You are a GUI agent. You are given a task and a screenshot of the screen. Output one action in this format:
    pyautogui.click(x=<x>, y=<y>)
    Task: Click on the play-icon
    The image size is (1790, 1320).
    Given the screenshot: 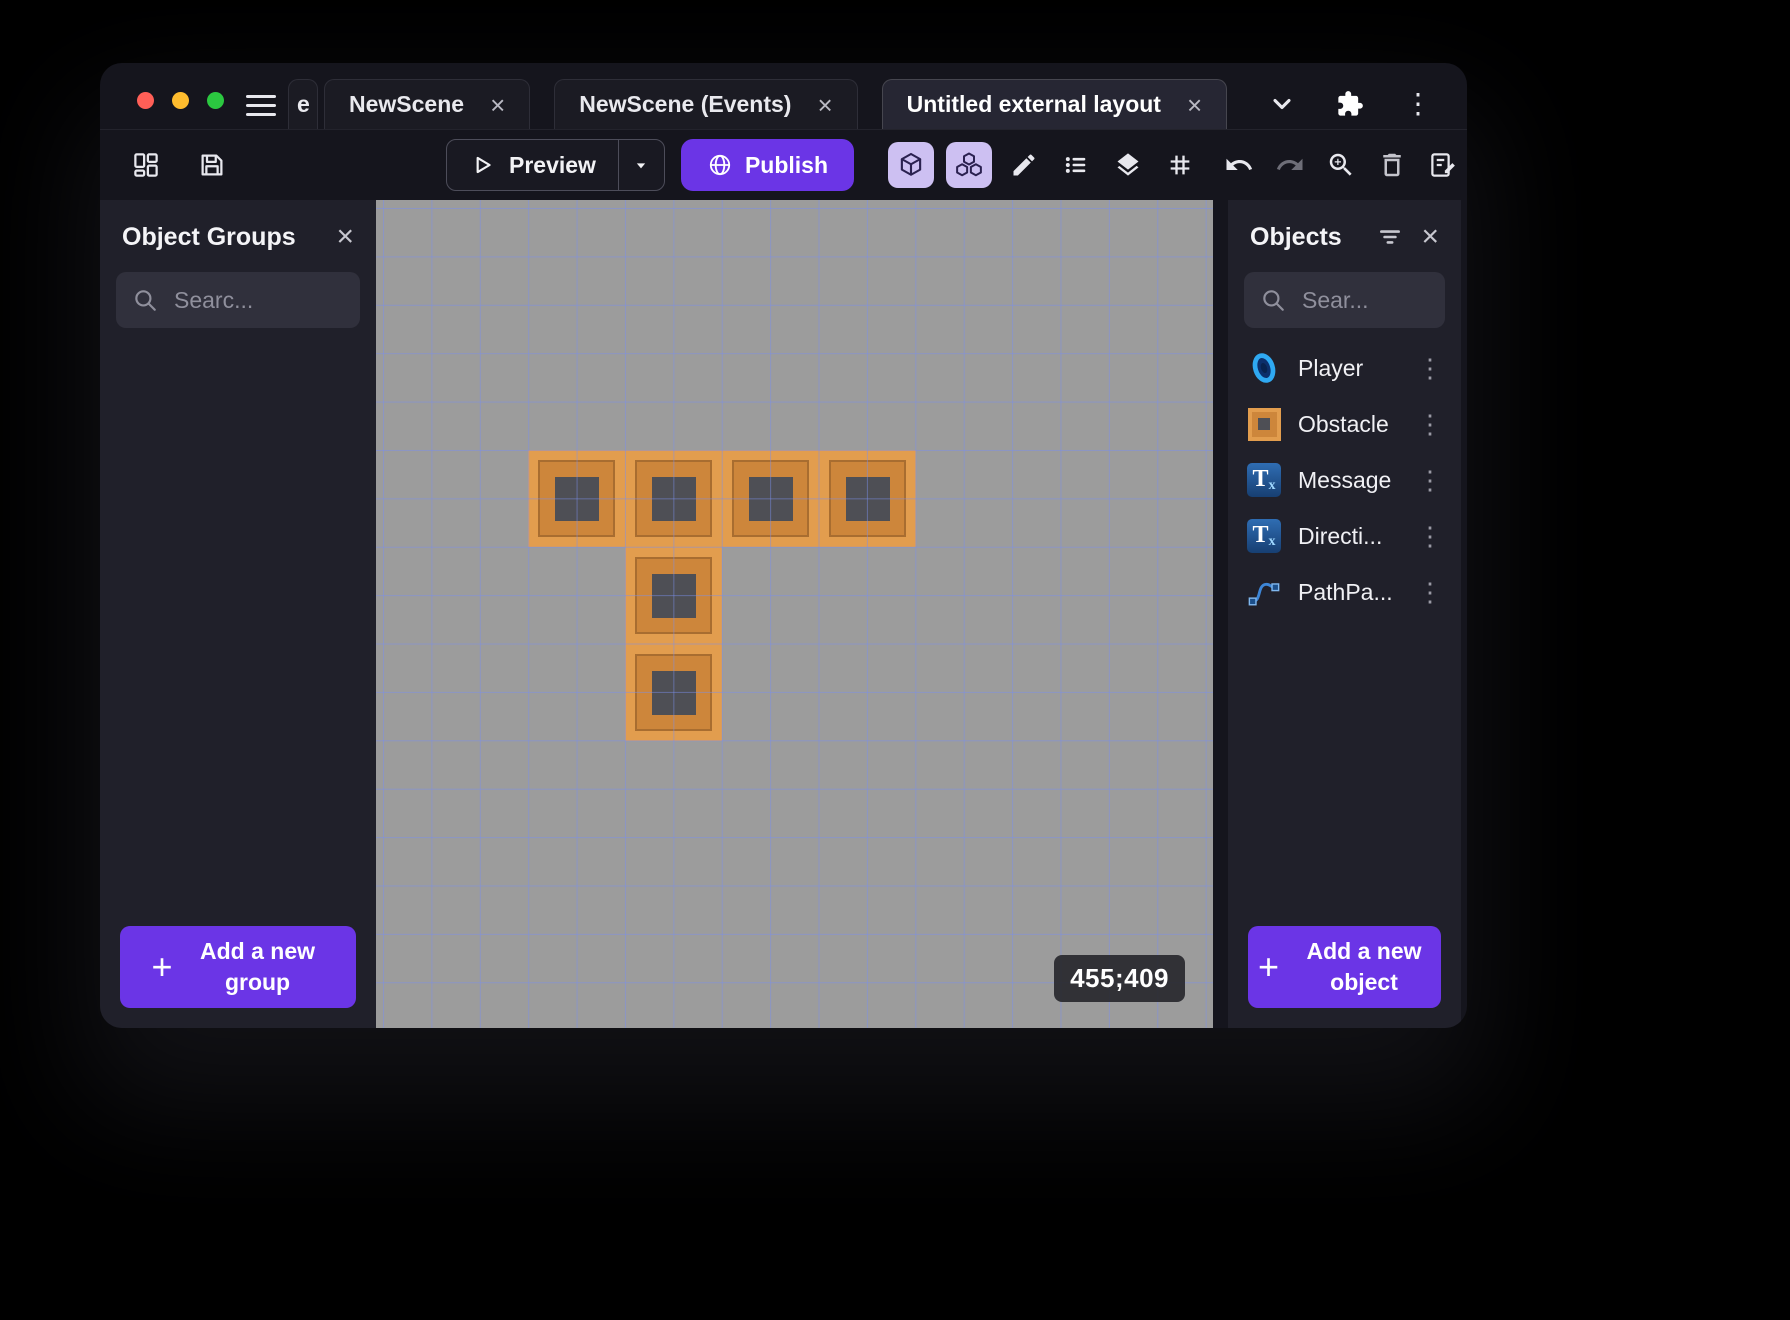 What is the action you would take?
    pyautogui.click(x=483, y=165)
    